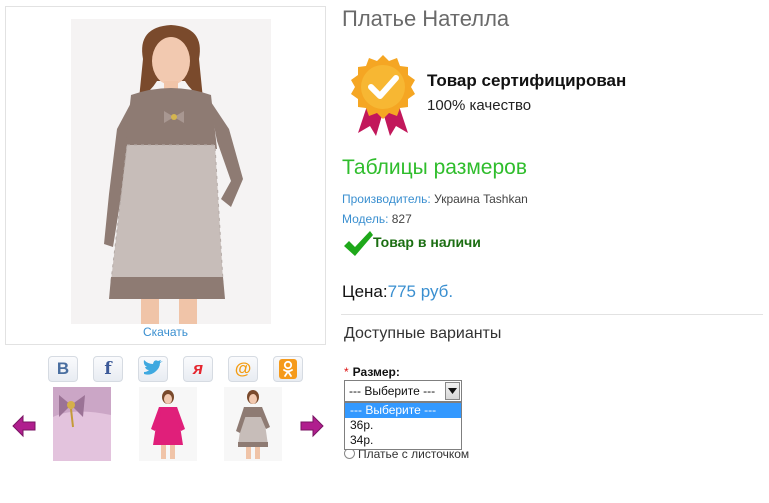  What do you see at coordinates (452, 391) in the screenshot?
I see `chevron-down-icon` at bounding box center [452, 391].